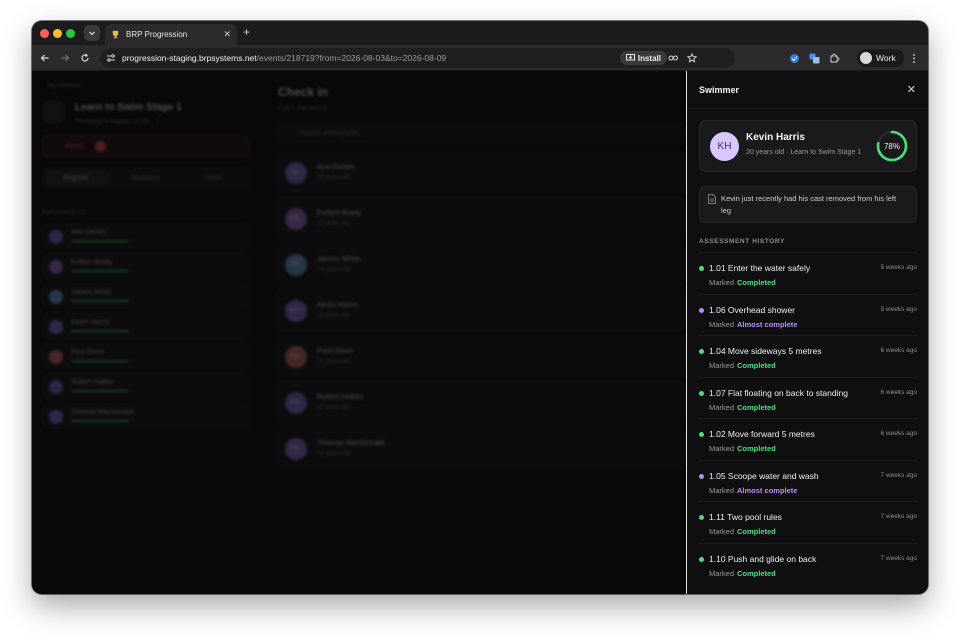  What do you see at coordinates (814, 58) in the screenshot?
I see `extension-translate-icon` at bounding box center [814, 58].